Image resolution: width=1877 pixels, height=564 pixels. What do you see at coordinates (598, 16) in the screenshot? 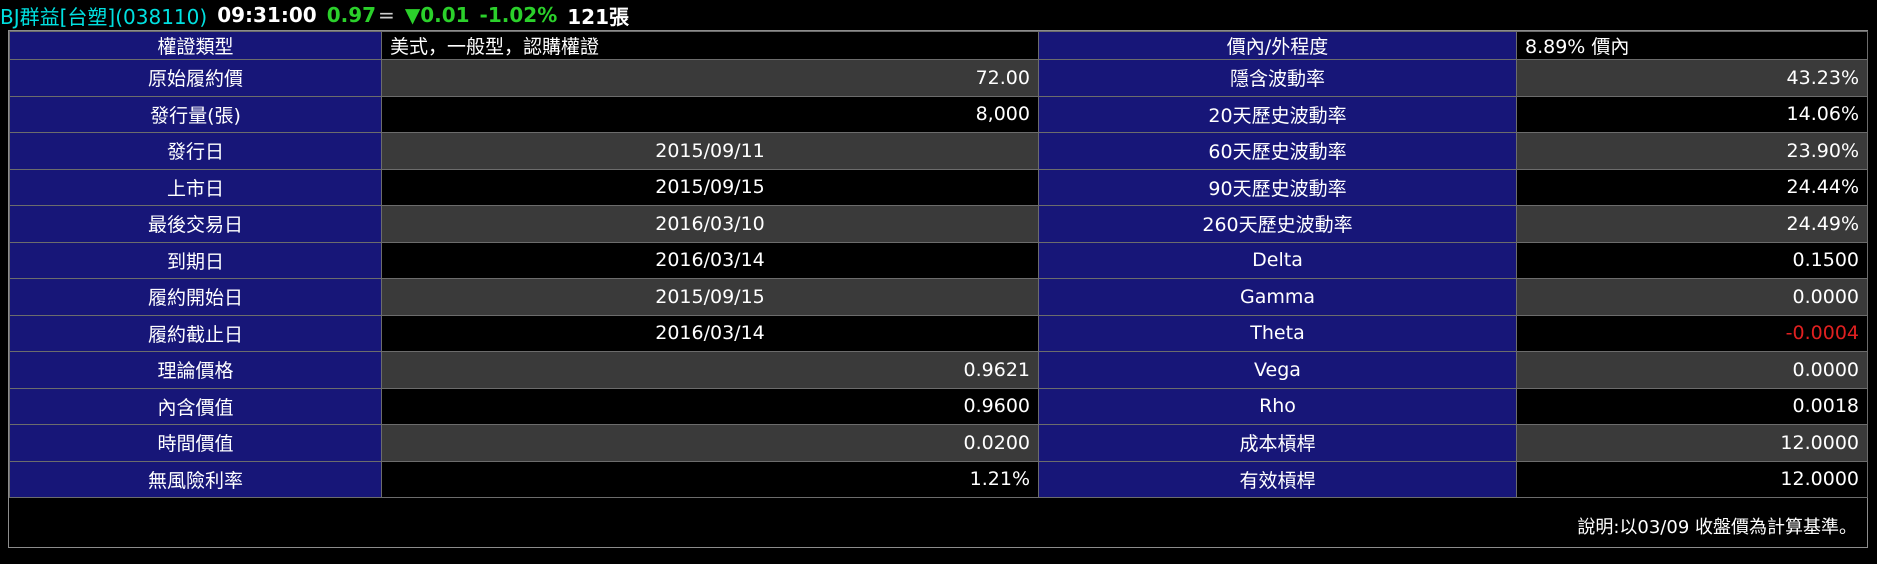
I see `trade-volume: 121張` at bounding box center [598, 16].